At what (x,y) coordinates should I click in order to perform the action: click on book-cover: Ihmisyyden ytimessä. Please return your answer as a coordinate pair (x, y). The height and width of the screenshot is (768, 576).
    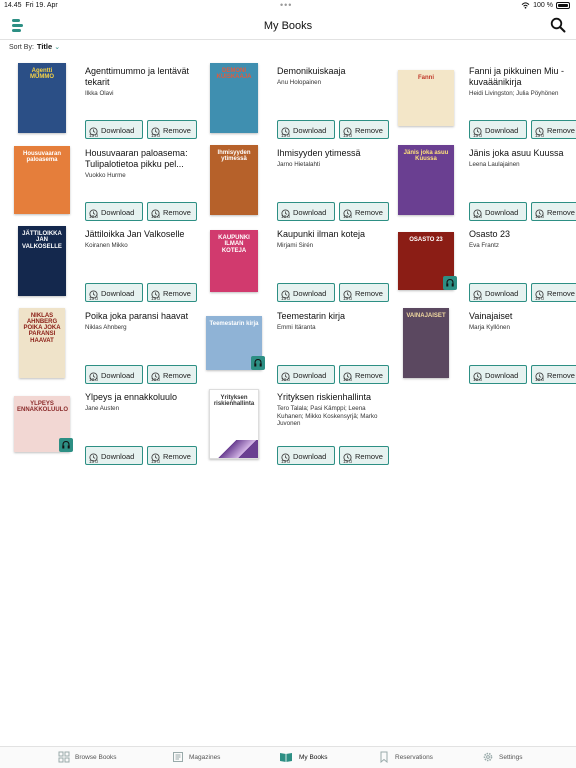
    Looking at the image, I should click on (234, 180).